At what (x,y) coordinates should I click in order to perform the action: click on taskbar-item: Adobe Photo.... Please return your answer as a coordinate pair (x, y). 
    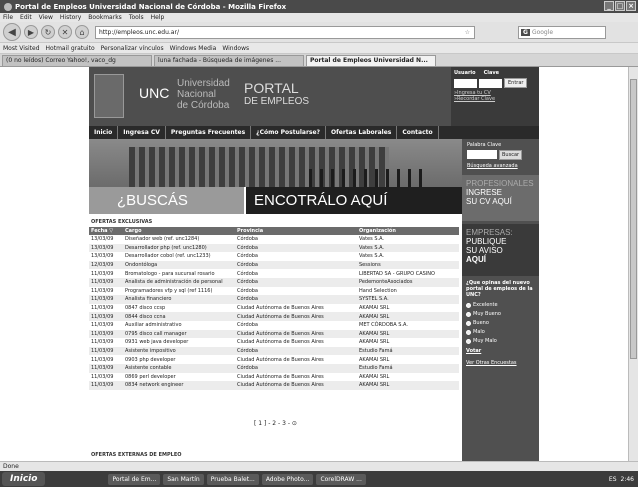
    Looking at the image, I should click on (287, 479).